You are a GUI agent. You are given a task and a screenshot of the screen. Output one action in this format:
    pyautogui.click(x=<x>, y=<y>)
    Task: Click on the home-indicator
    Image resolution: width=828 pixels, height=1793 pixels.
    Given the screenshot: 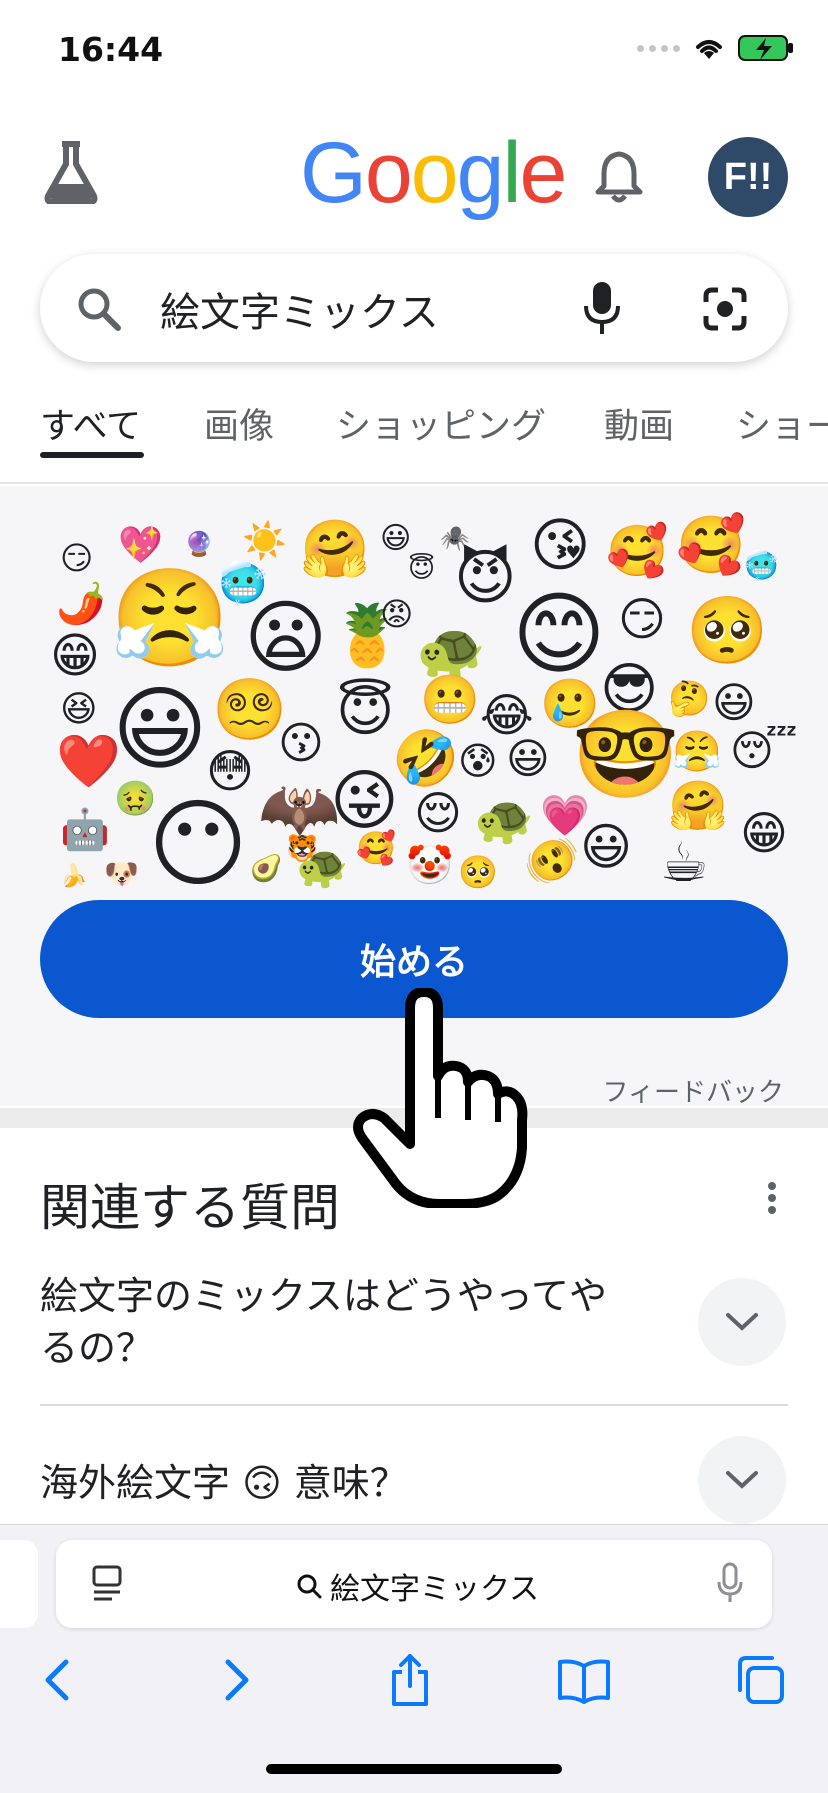 What is the action you would take?
    pyautogui.click(x=414, y=1769)
    